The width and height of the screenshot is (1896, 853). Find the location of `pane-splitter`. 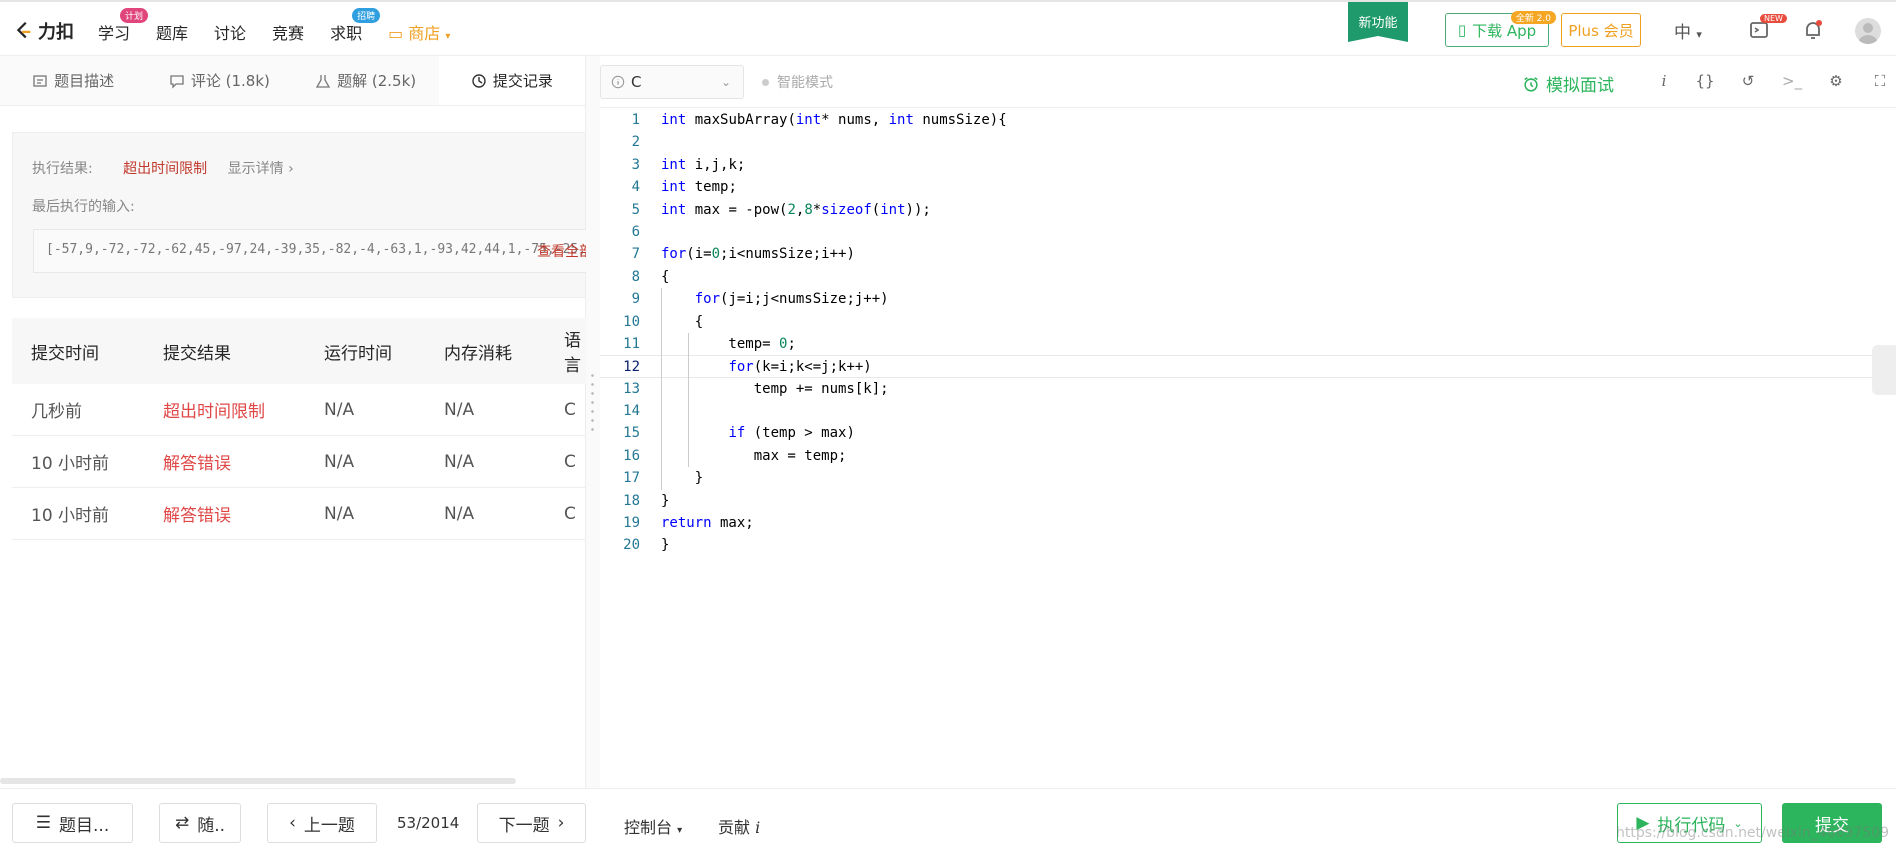

pane-splitter is located at coordinates (593, 422).